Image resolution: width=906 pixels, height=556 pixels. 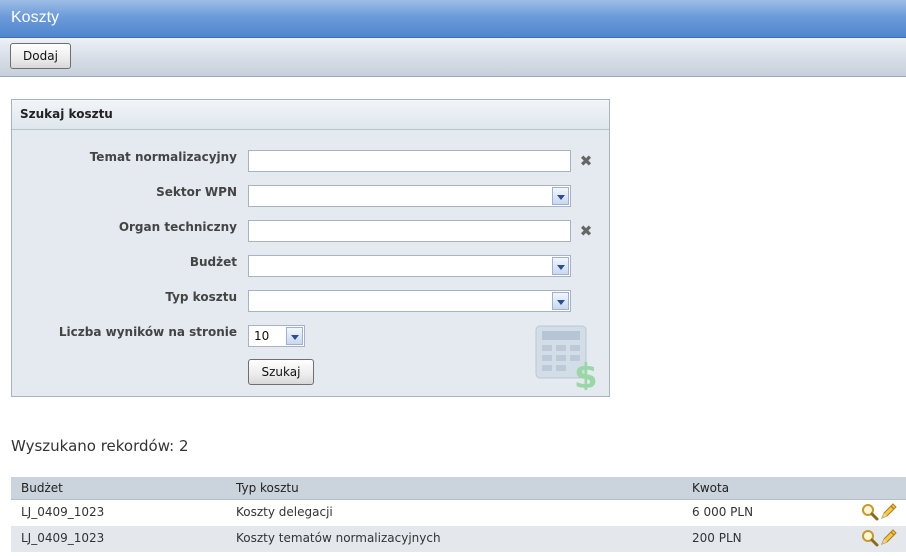 I want to click on row-amount: 200 PLN, so click(x=717, y=538).